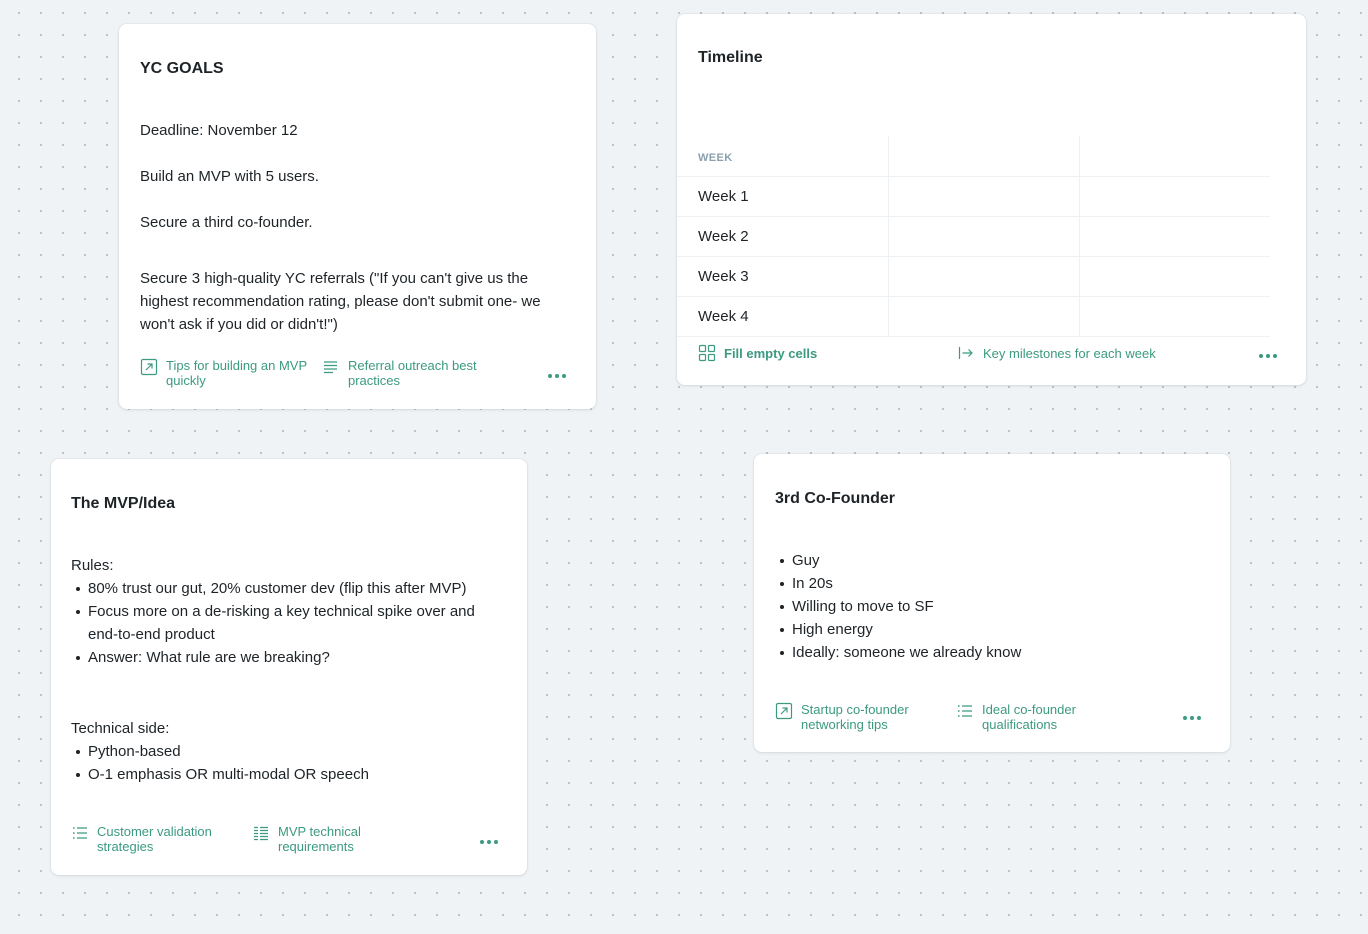 The image size is (1368, 934). I want to click on suggestion-label: Customer validation strategies, so click(154, 839).